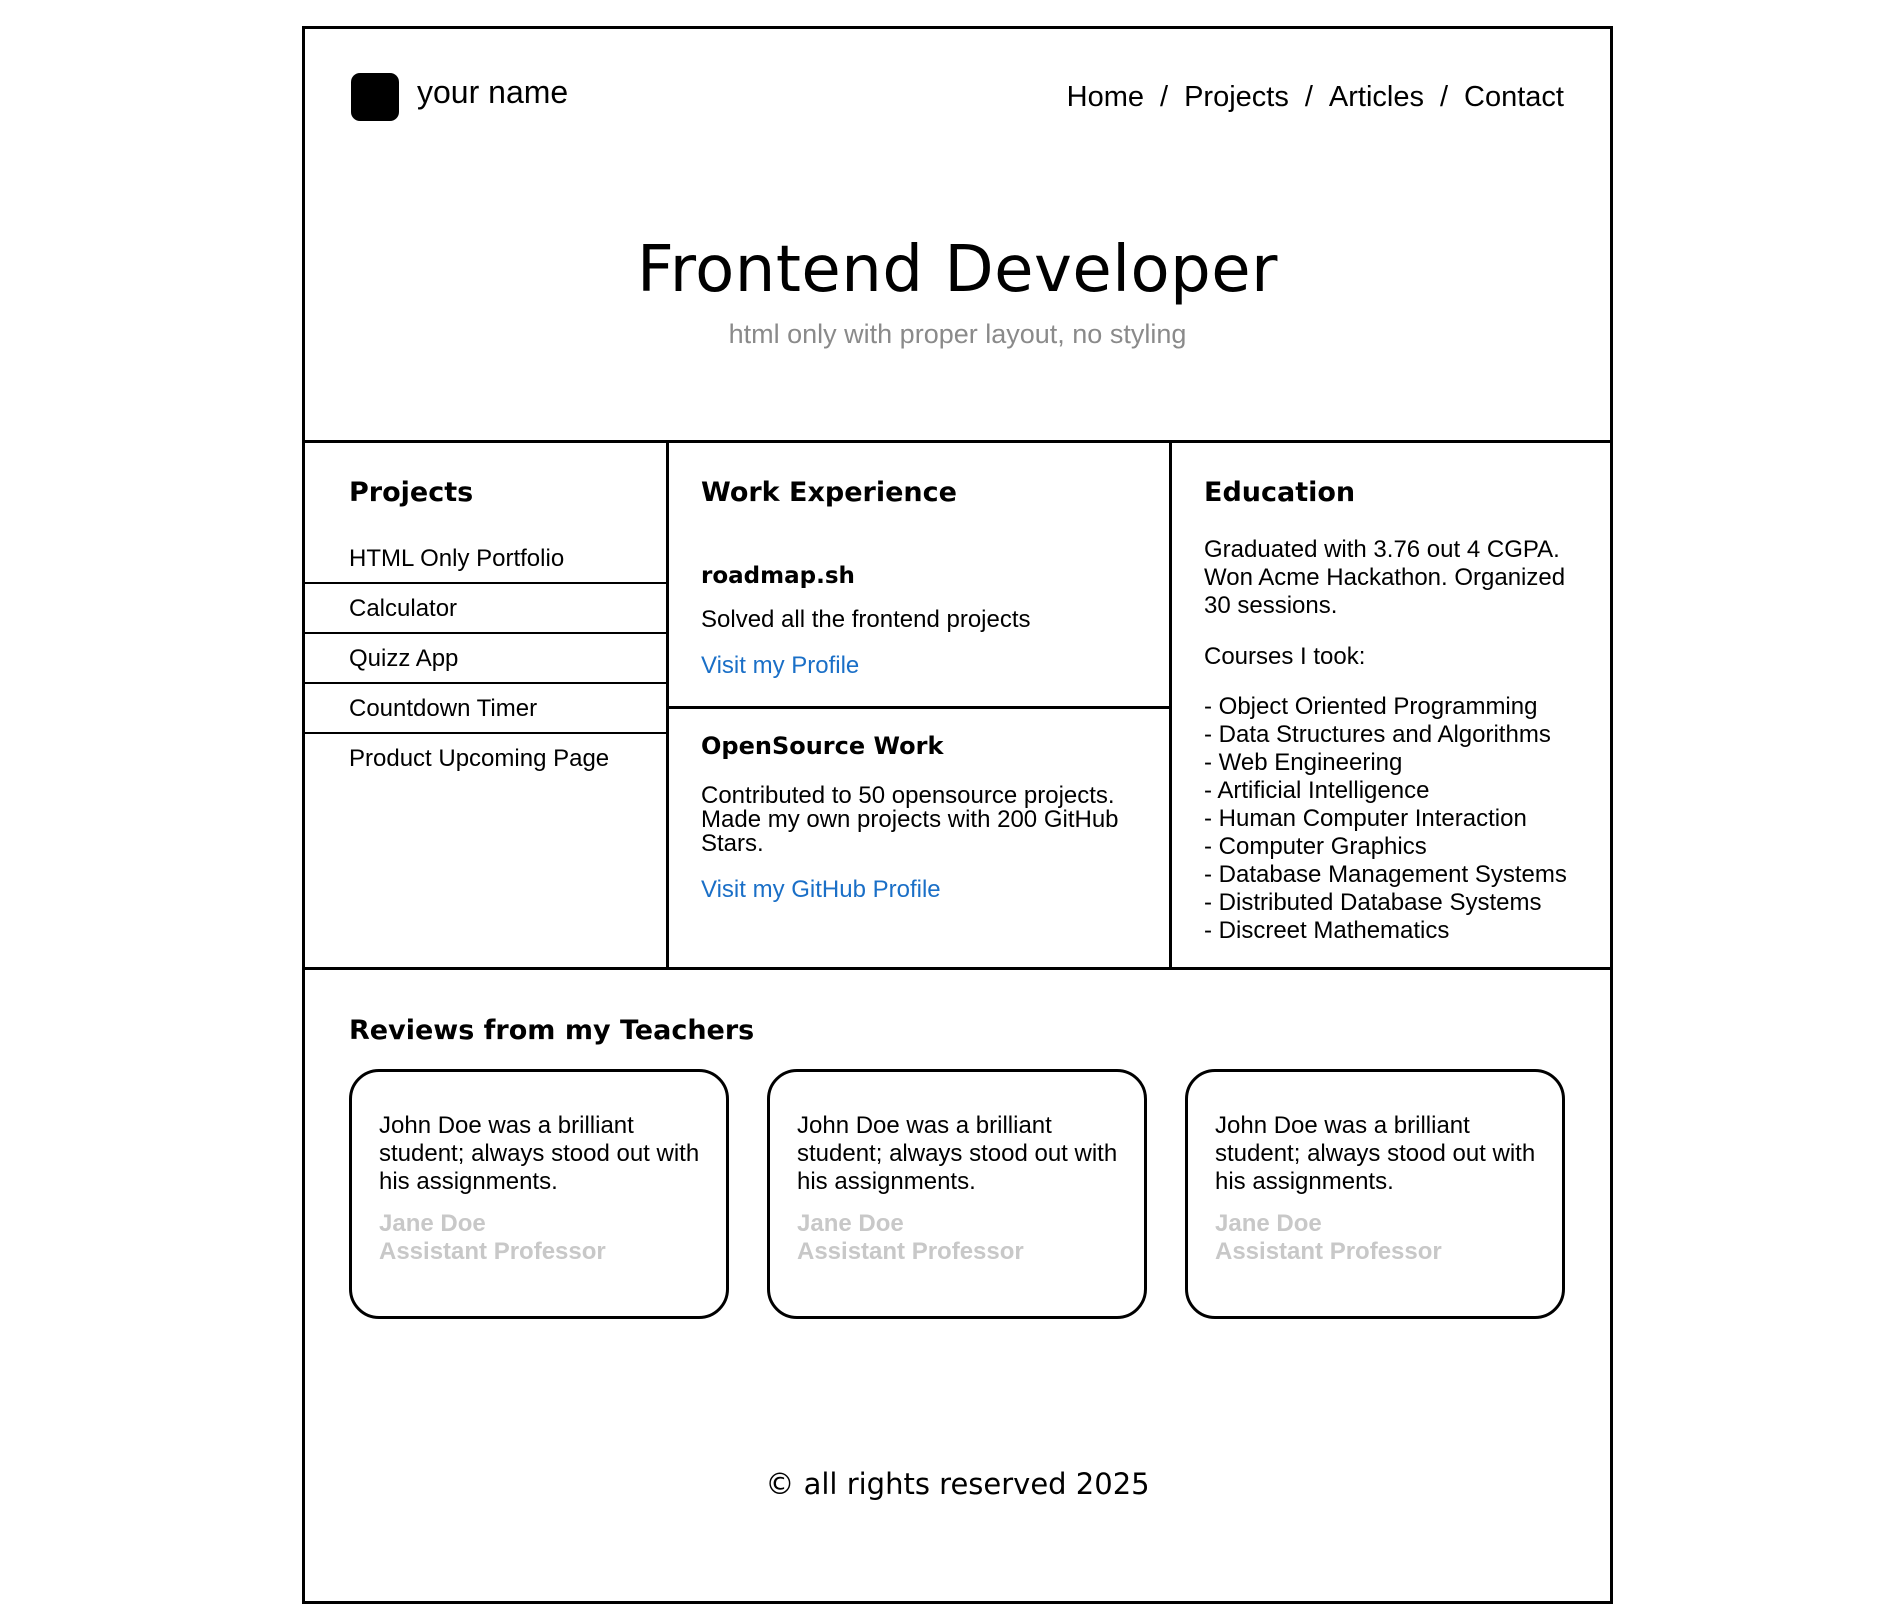 This screenshot has width=1903, height=1622. Describe the element at coordinates (1315, 97) in the screenshot. I see `main-nav: Home / Projects / Articles / Contact` at that location.